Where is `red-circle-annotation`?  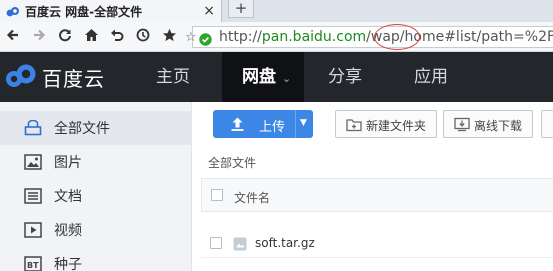
red-circle-annotation is located at coordinates (397, 37).